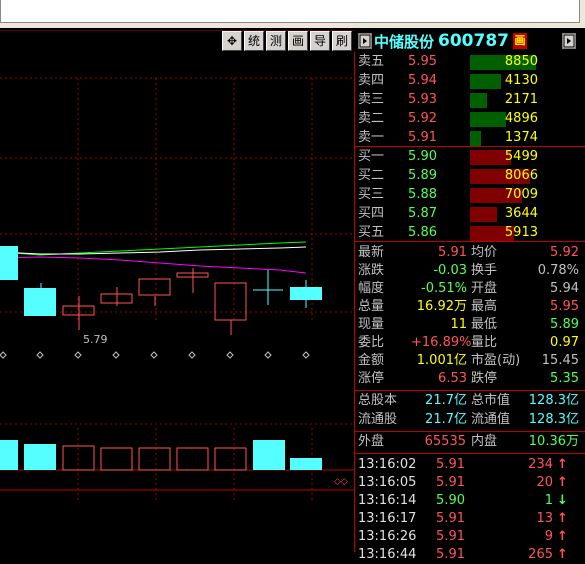  I want to click on stats-divider, so click(470, 390).